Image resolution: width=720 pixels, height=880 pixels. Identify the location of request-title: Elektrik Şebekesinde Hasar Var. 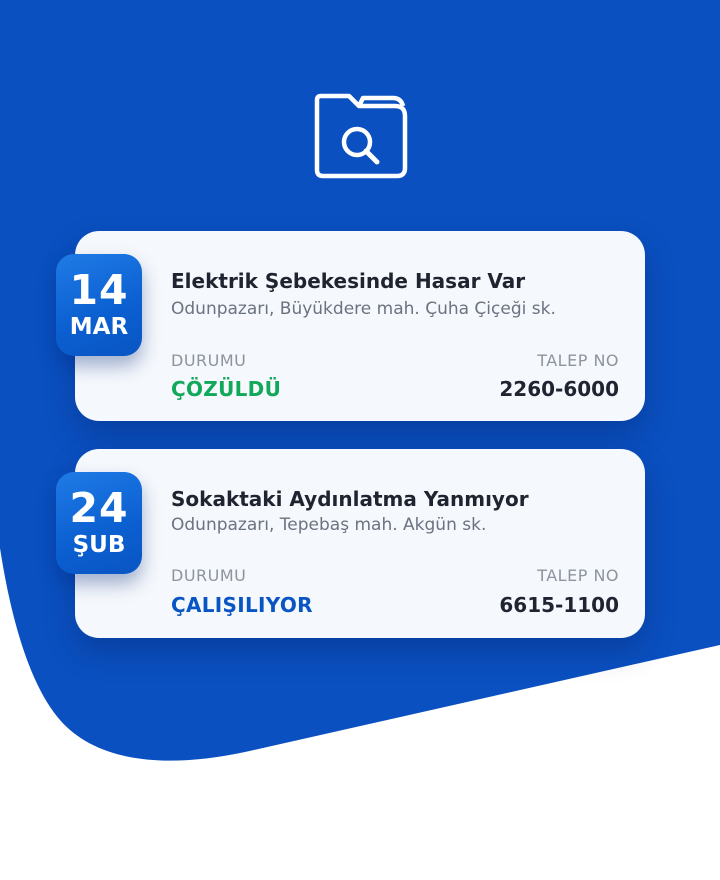
(348, 281).